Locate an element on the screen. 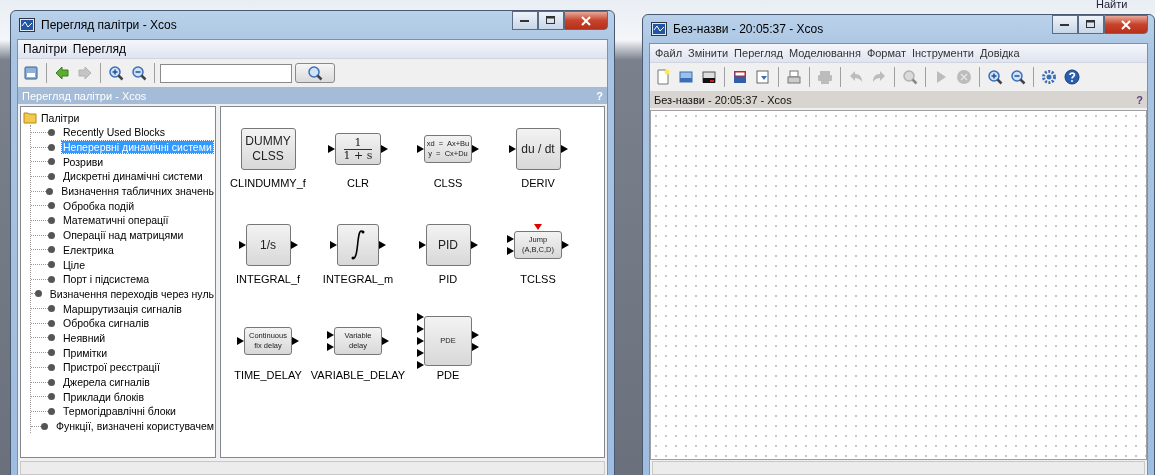 The height and width of the screenshot is (475, 1155). search-button is located at coordinates (315, 73).